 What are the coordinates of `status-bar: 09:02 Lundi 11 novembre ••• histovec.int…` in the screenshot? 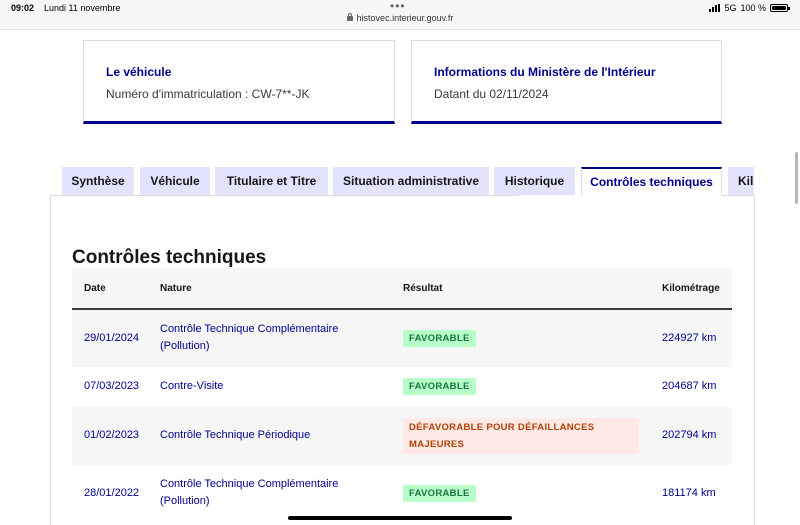 It's located at (400, 15).